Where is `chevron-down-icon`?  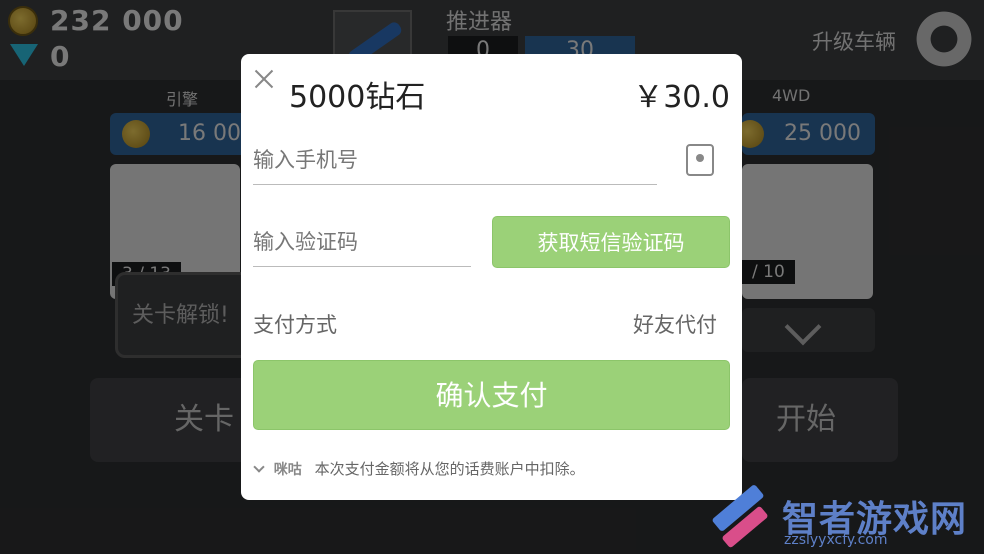
chevron-down-icon is located at coordinates (259, 467).